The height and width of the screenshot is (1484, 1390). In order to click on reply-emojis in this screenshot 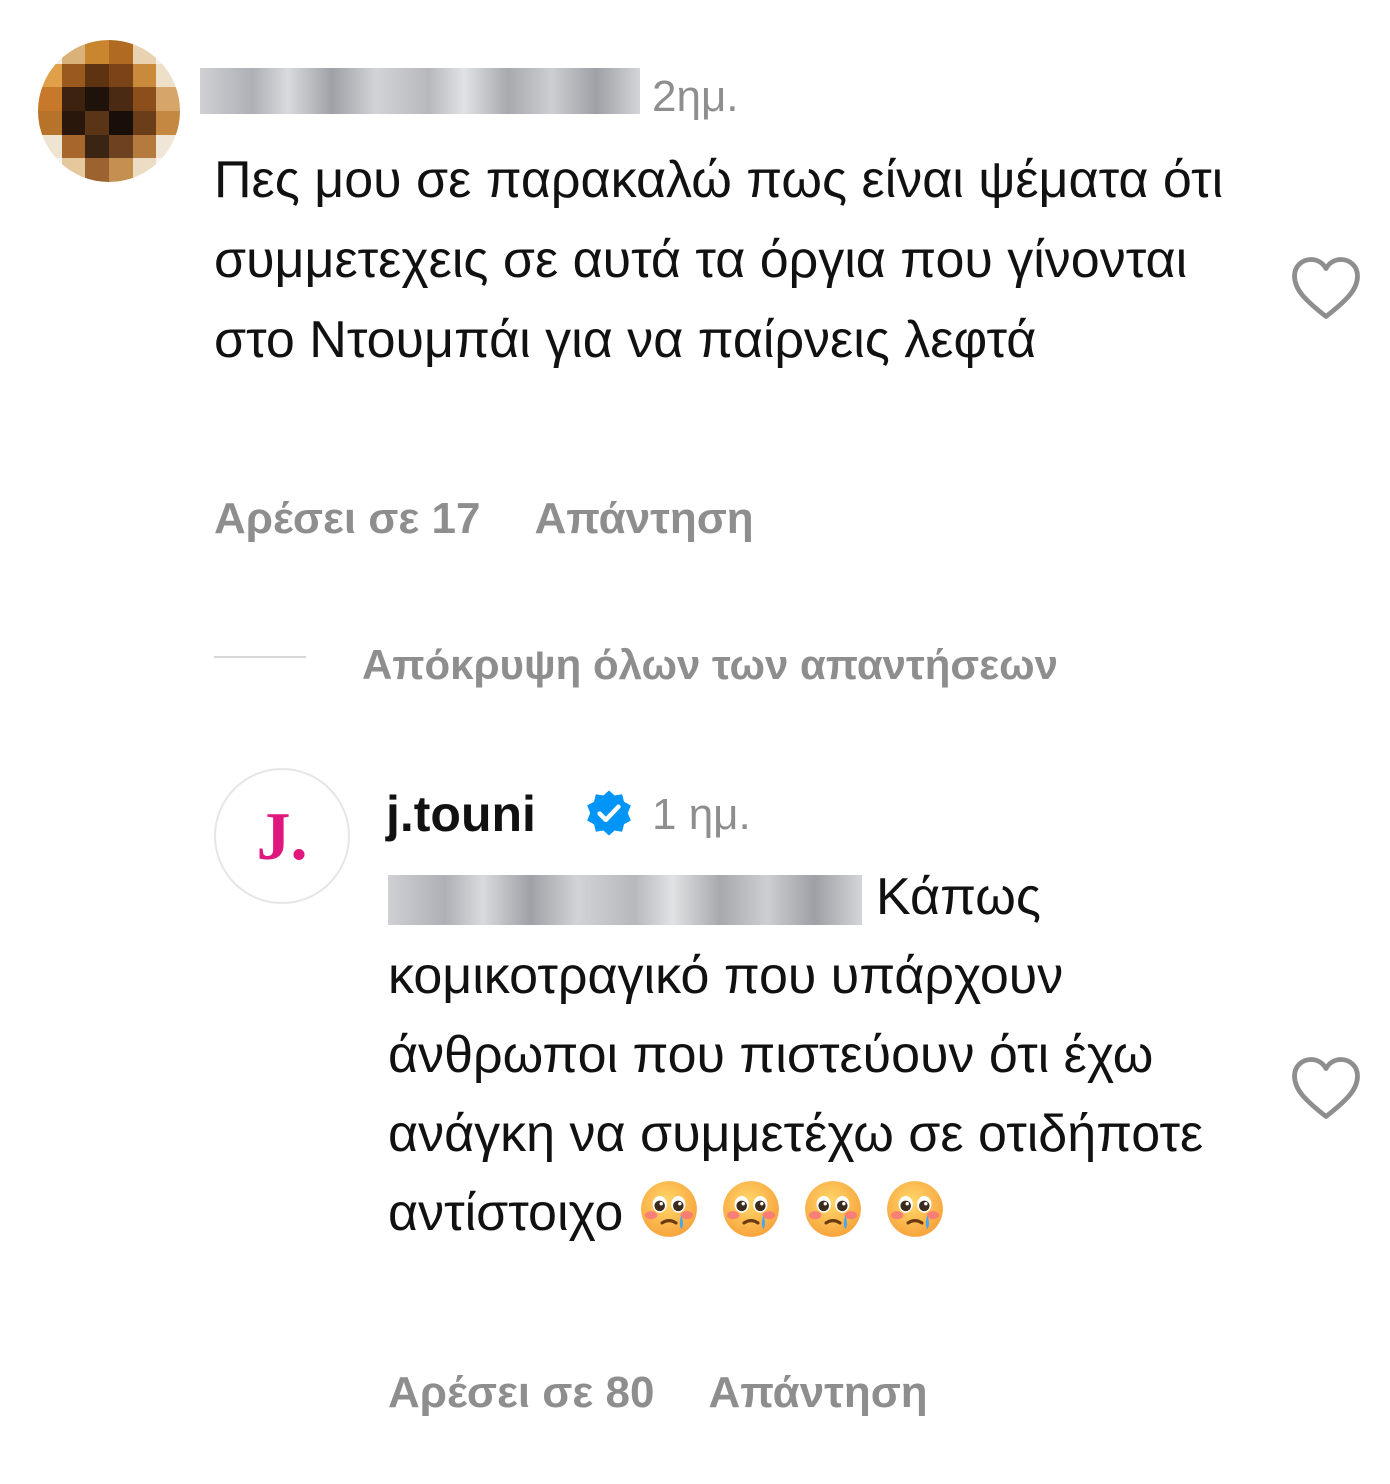, I will do `click(802, 1211)`.